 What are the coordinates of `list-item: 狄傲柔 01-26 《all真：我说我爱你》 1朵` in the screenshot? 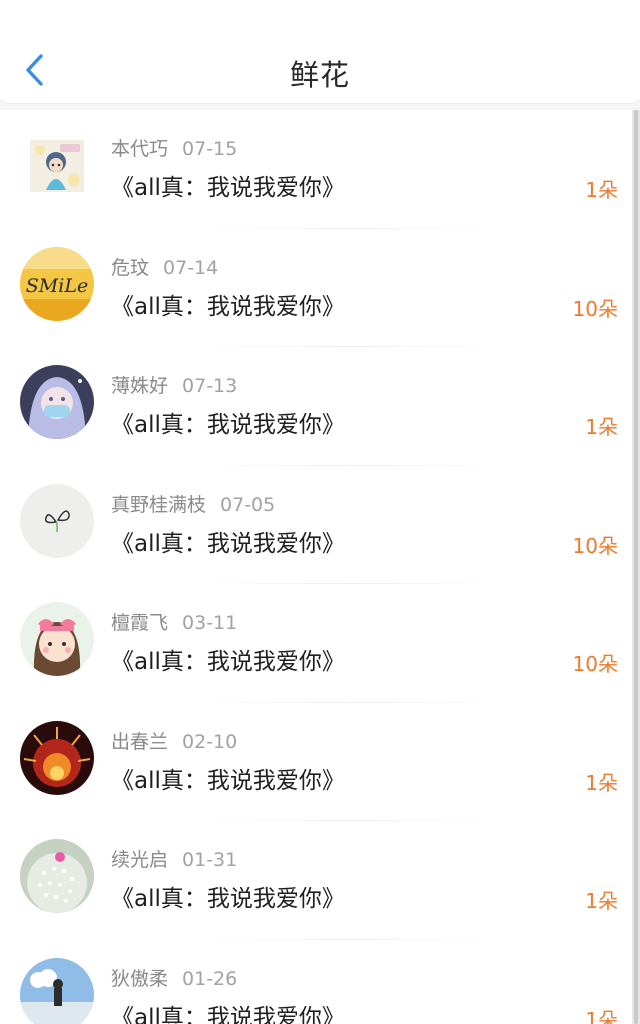 It's located at (316, 982).